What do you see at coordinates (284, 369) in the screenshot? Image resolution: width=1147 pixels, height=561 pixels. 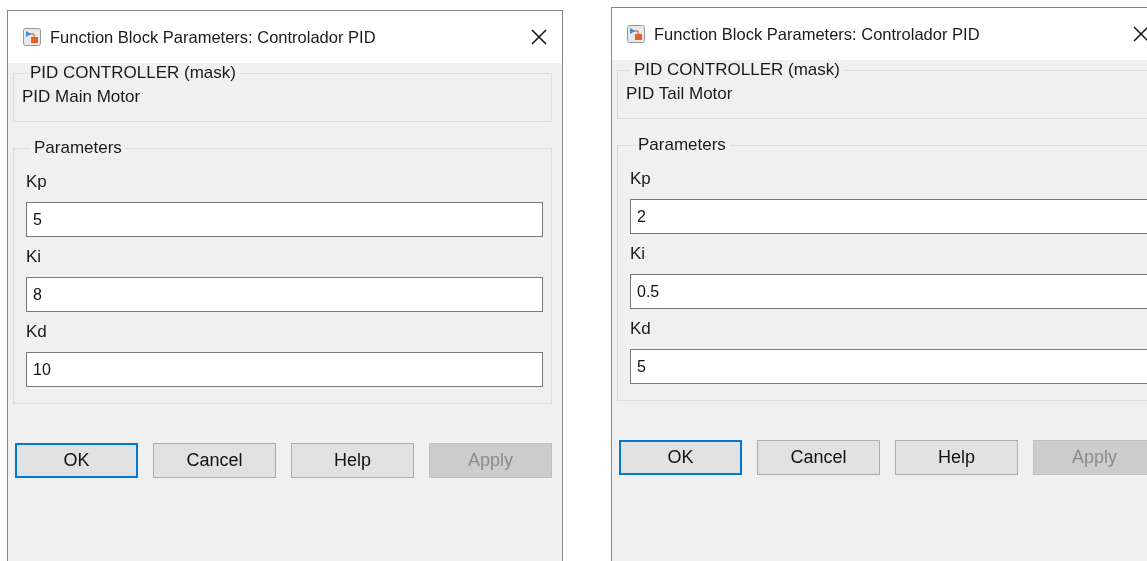 I see `input-field: 10` at bounding box center [284, 369].